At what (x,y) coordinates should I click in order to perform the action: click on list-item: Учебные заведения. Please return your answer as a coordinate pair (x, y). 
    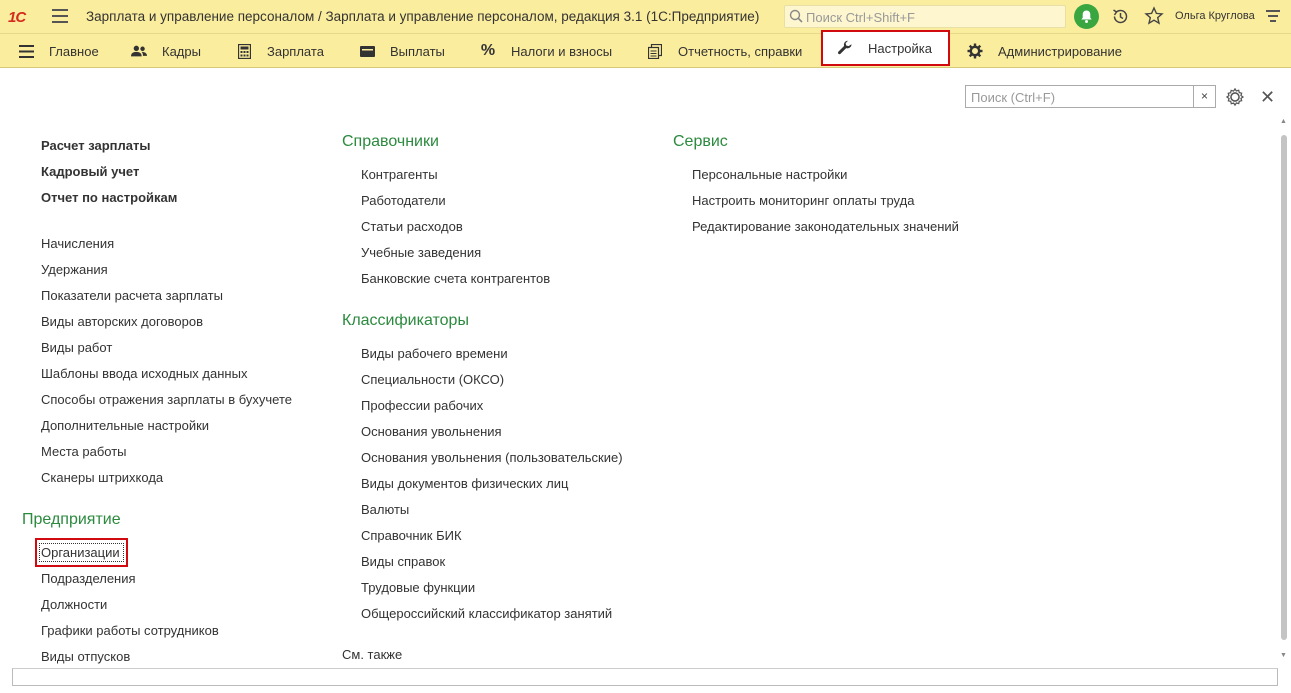
    Looking at the image, I should click on (421, 252).